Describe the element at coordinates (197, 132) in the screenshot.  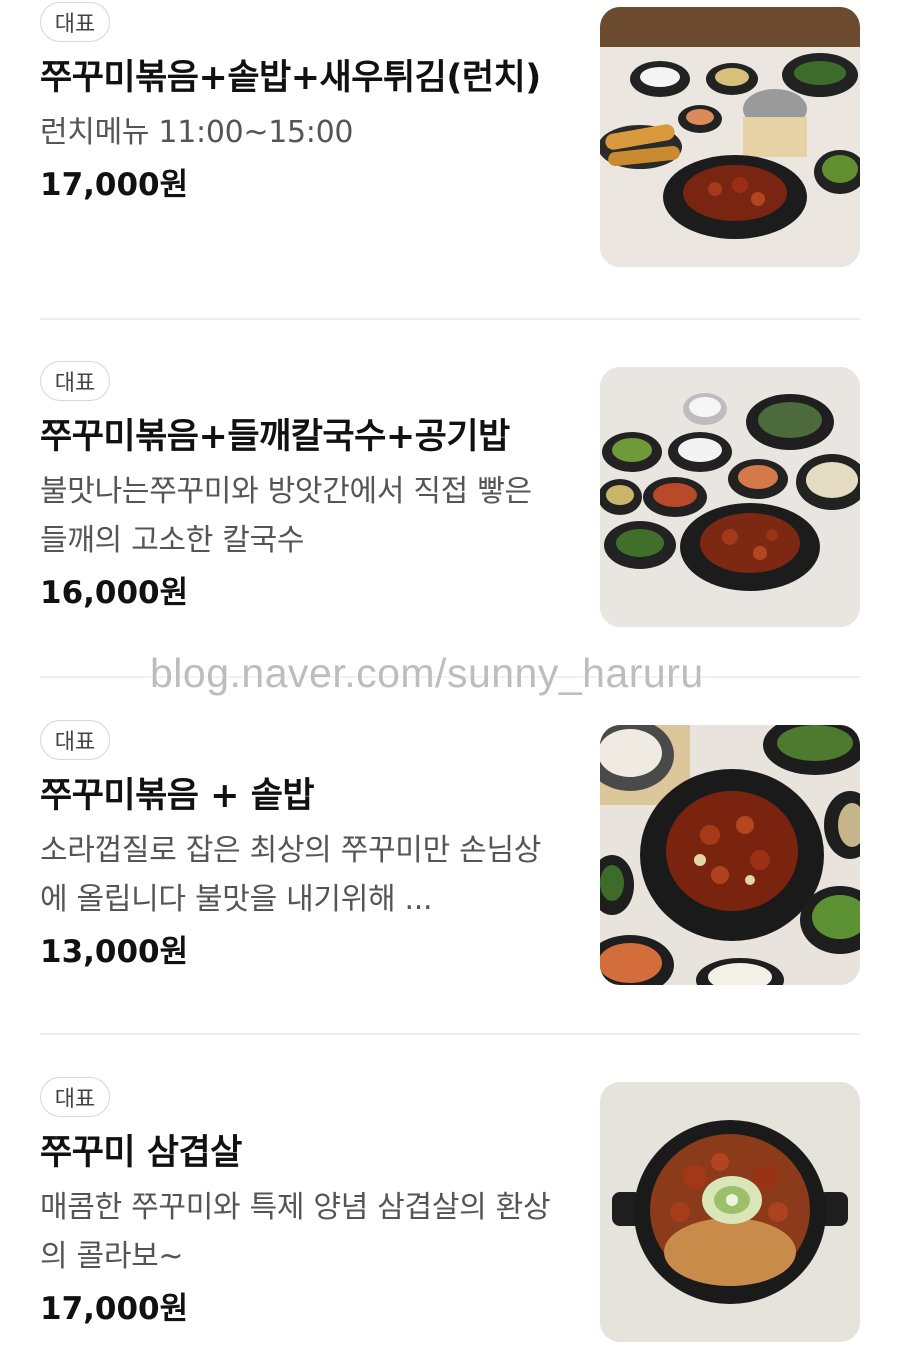
I see `menu-item-description: 런치메뉴 11:00~15:00` at that location.